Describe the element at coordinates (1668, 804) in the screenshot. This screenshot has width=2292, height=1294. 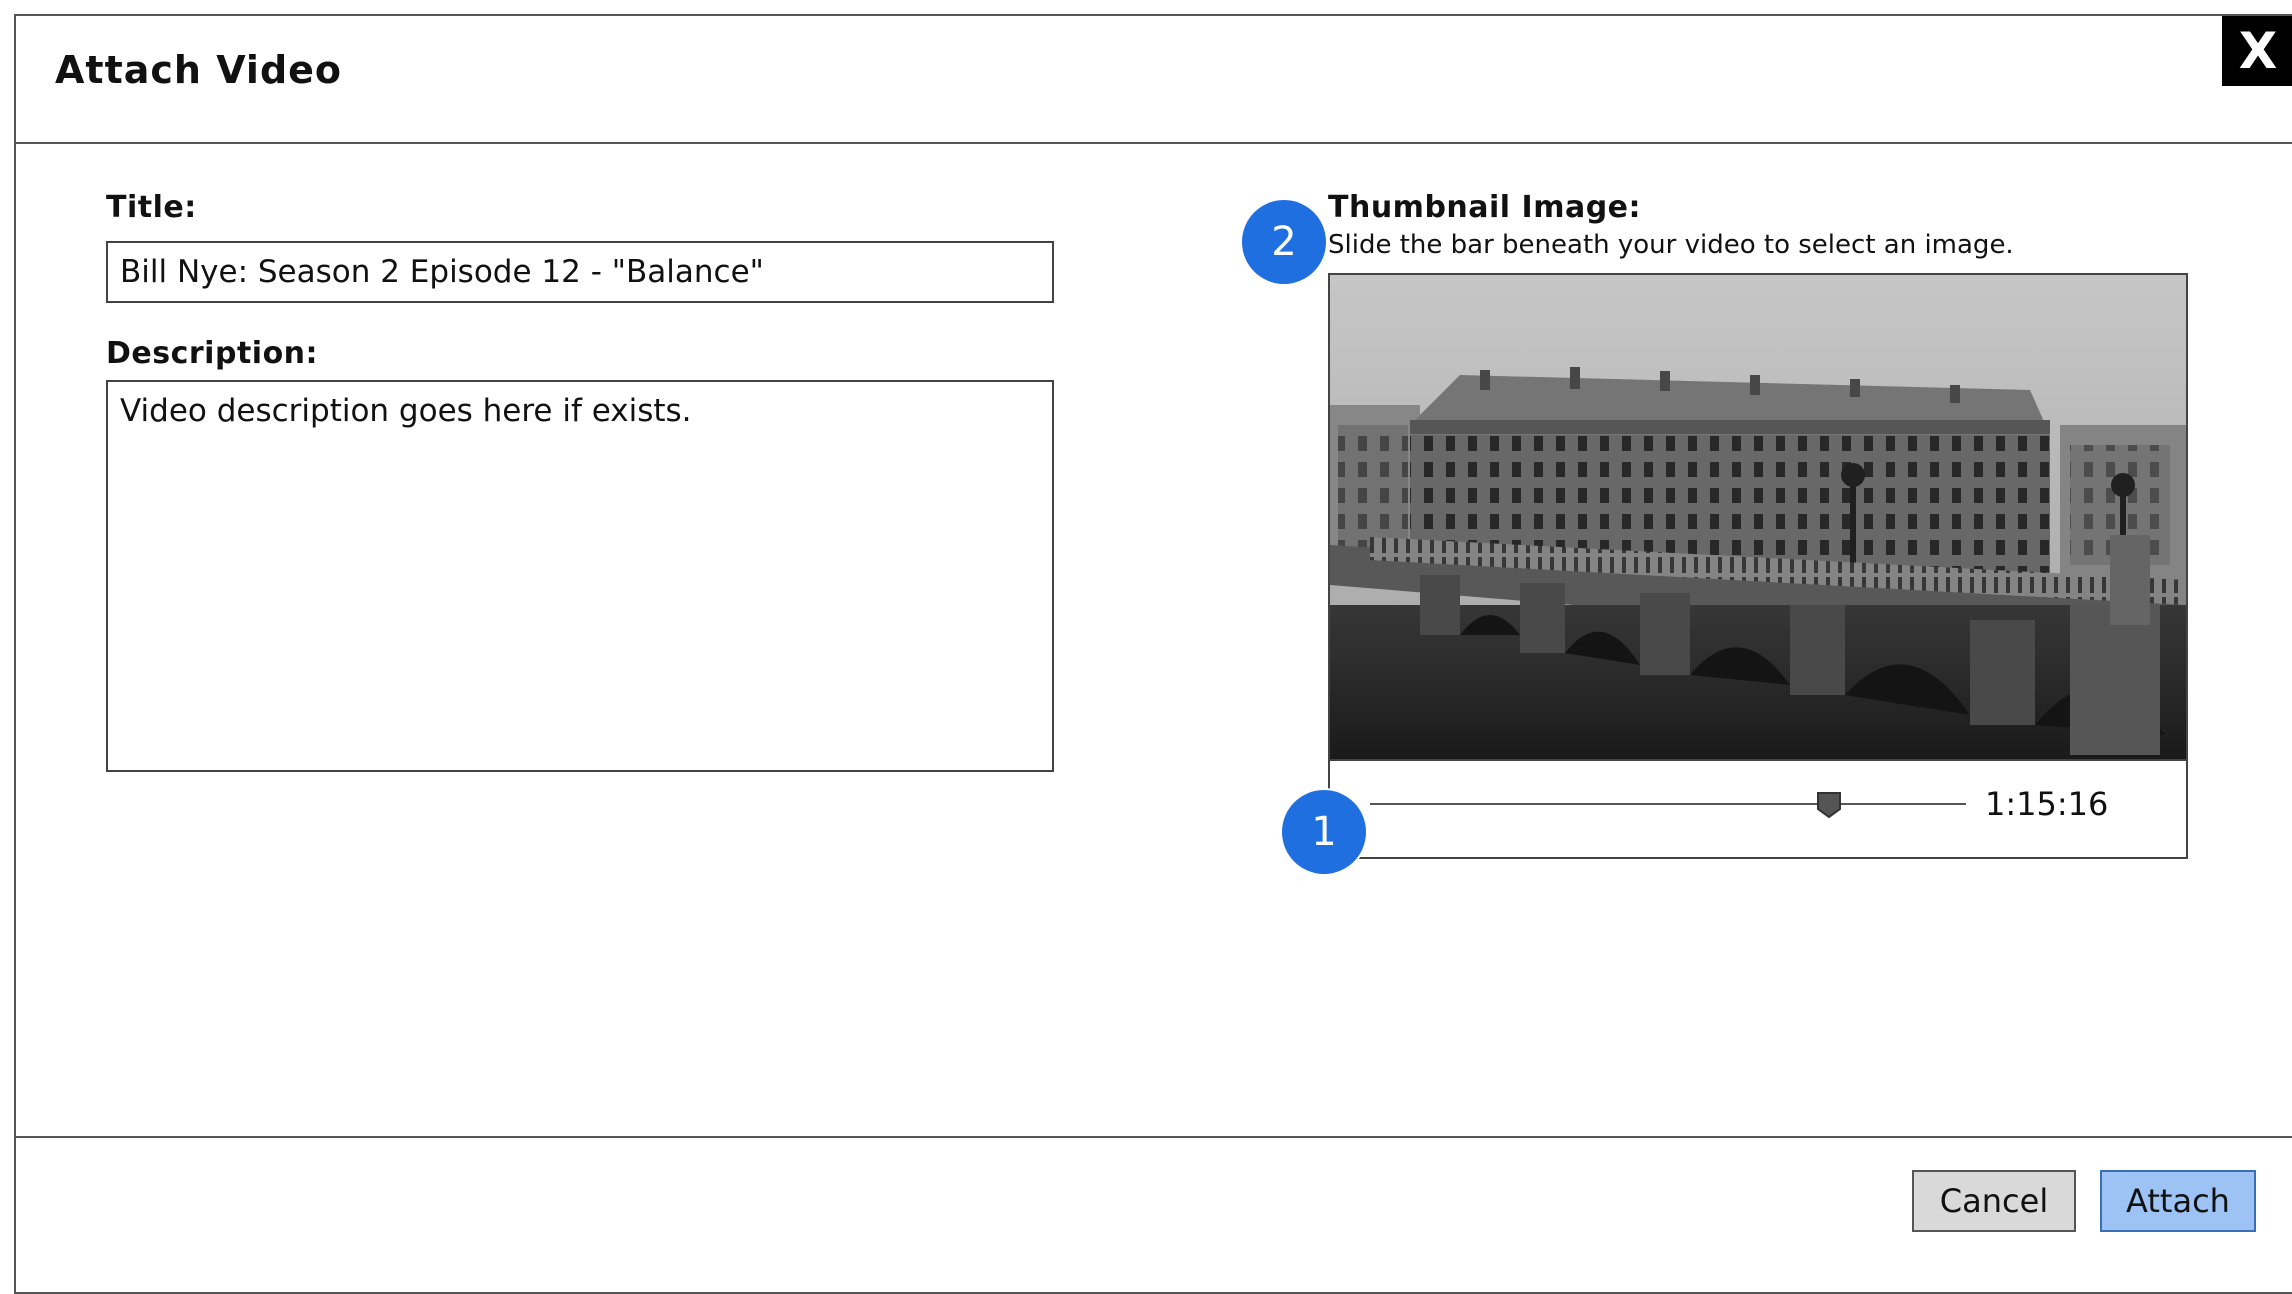
I see `thumbnail-slider-track` at that location.